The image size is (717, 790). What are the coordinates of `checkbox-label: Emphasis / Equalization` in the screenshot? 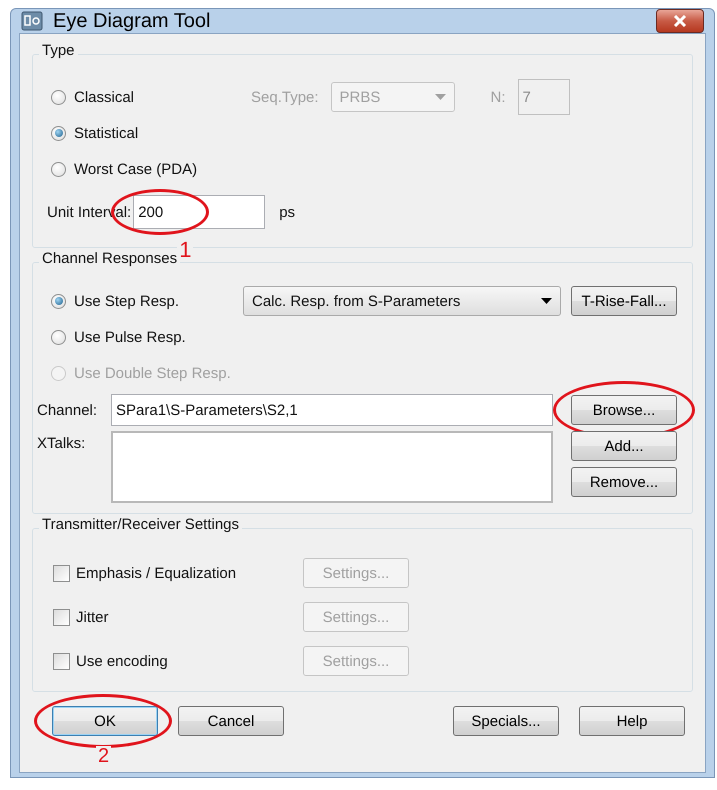 It's located at (156, 573).